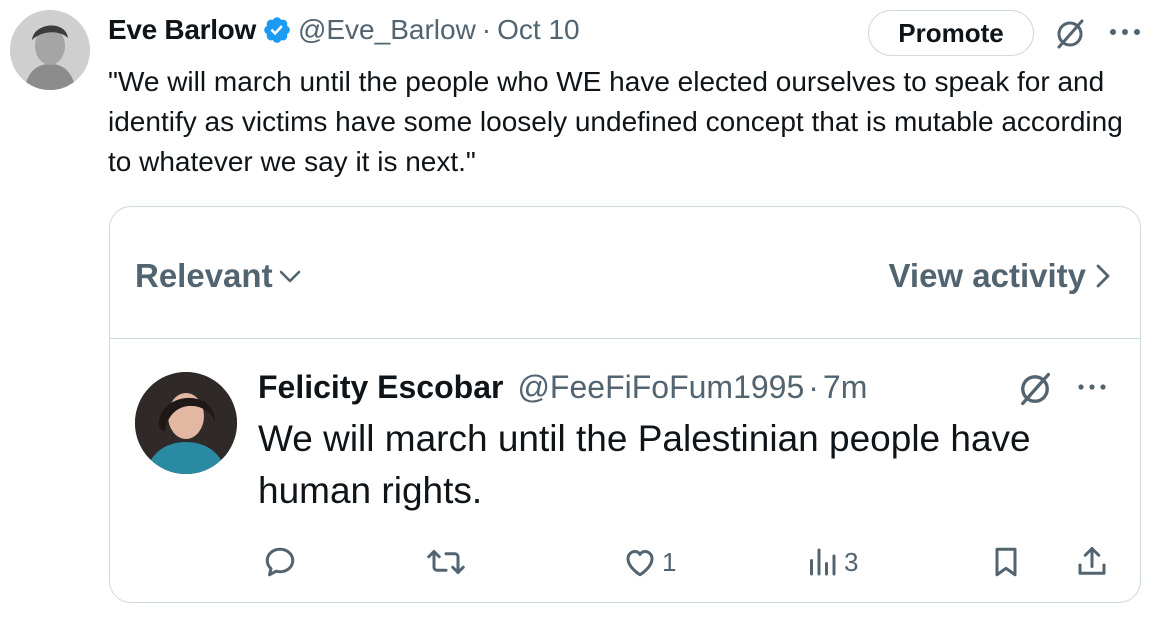  I want to click on reply-icon, so click(280, 562).